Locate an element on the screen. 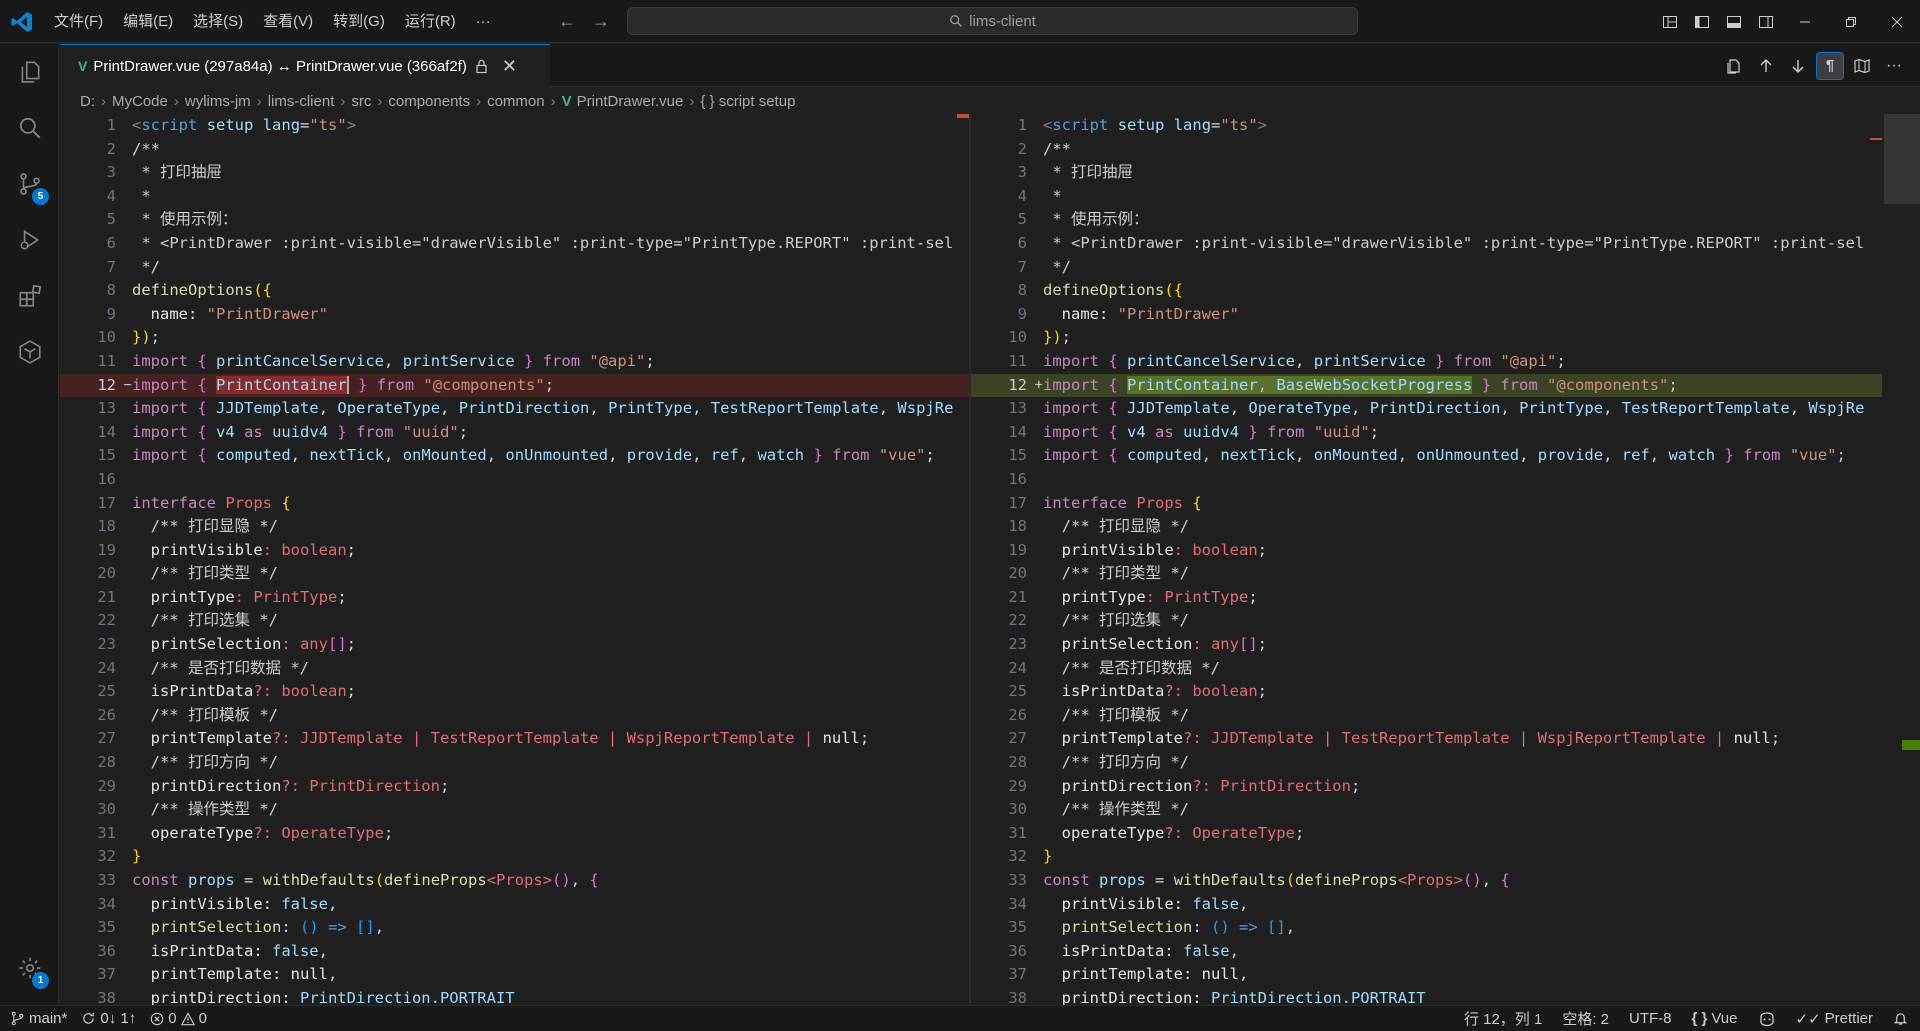 The height and width of the screenshot is (1031, 1920). breadcrumb-item: wylims-jm is located at coordinates (218, 101).